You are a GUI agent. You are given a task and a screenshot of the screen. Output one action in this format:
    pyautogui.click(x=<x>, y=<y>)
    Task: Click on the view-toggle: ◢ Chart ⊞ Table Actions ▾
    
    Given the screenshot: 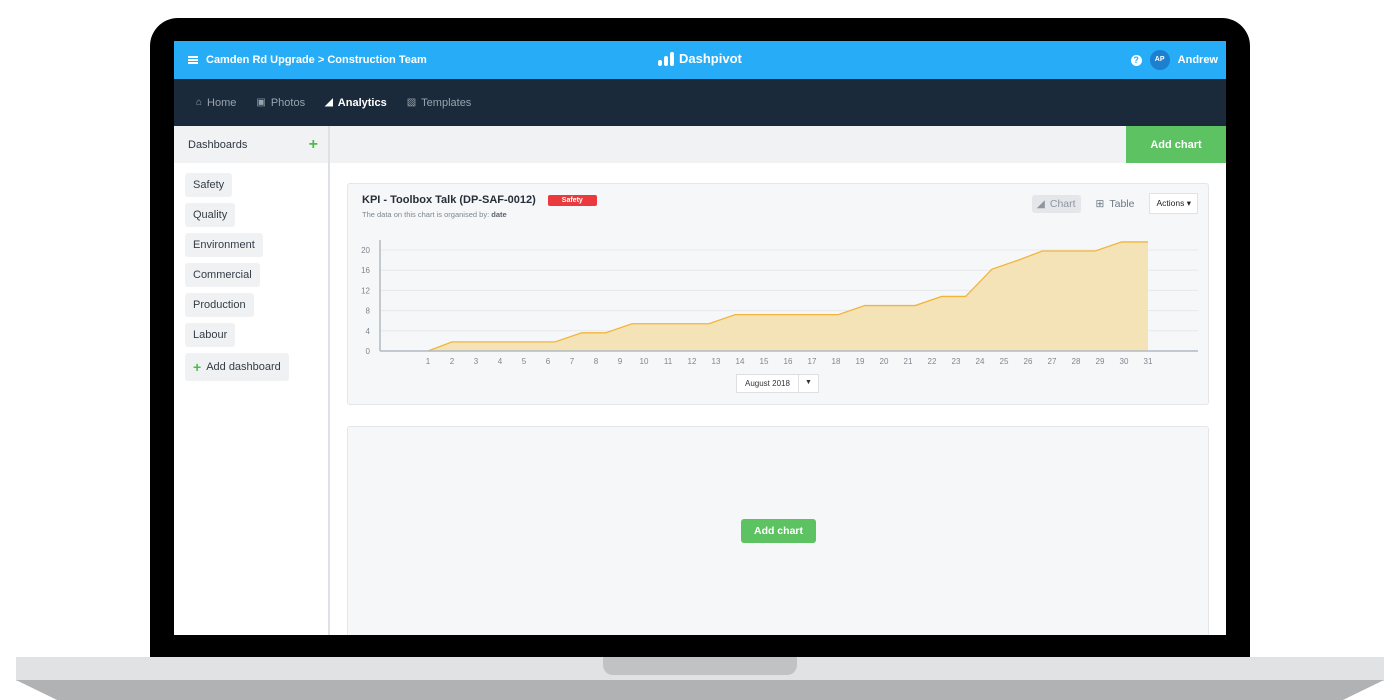 What is the action you would take?
    pyautogui.click(x=1114, y=203)
    